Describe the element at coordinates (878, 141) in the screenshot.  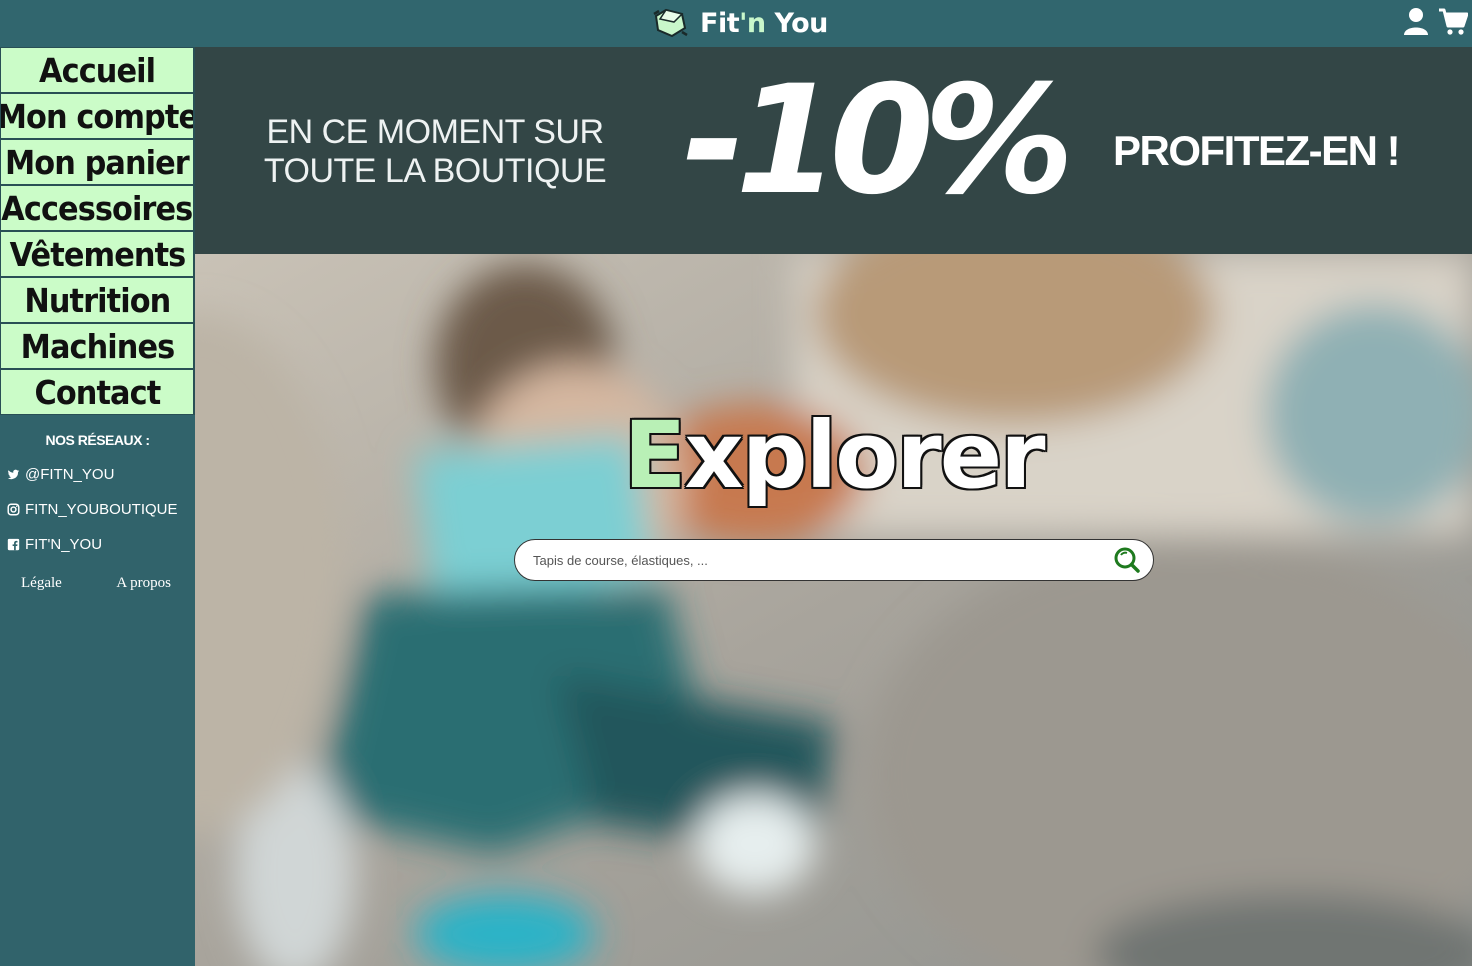
I see `promo-discount: -10%` at that location.